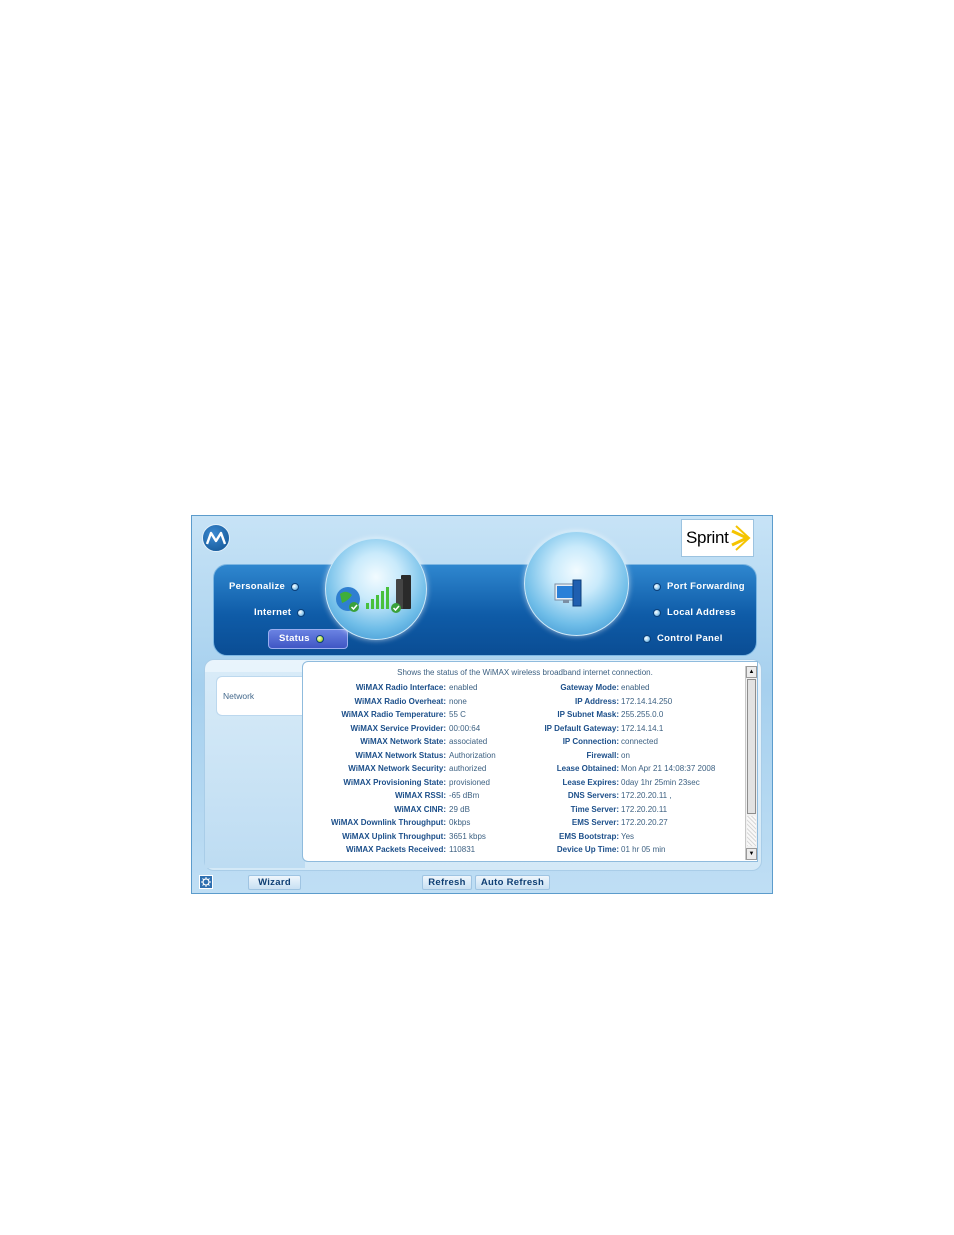 This screenshot has height=1235, width=954. What do you see at coordinates (639, 741) in the screenshot?
I see `status-value: connected` at bounding box center [639, 741].